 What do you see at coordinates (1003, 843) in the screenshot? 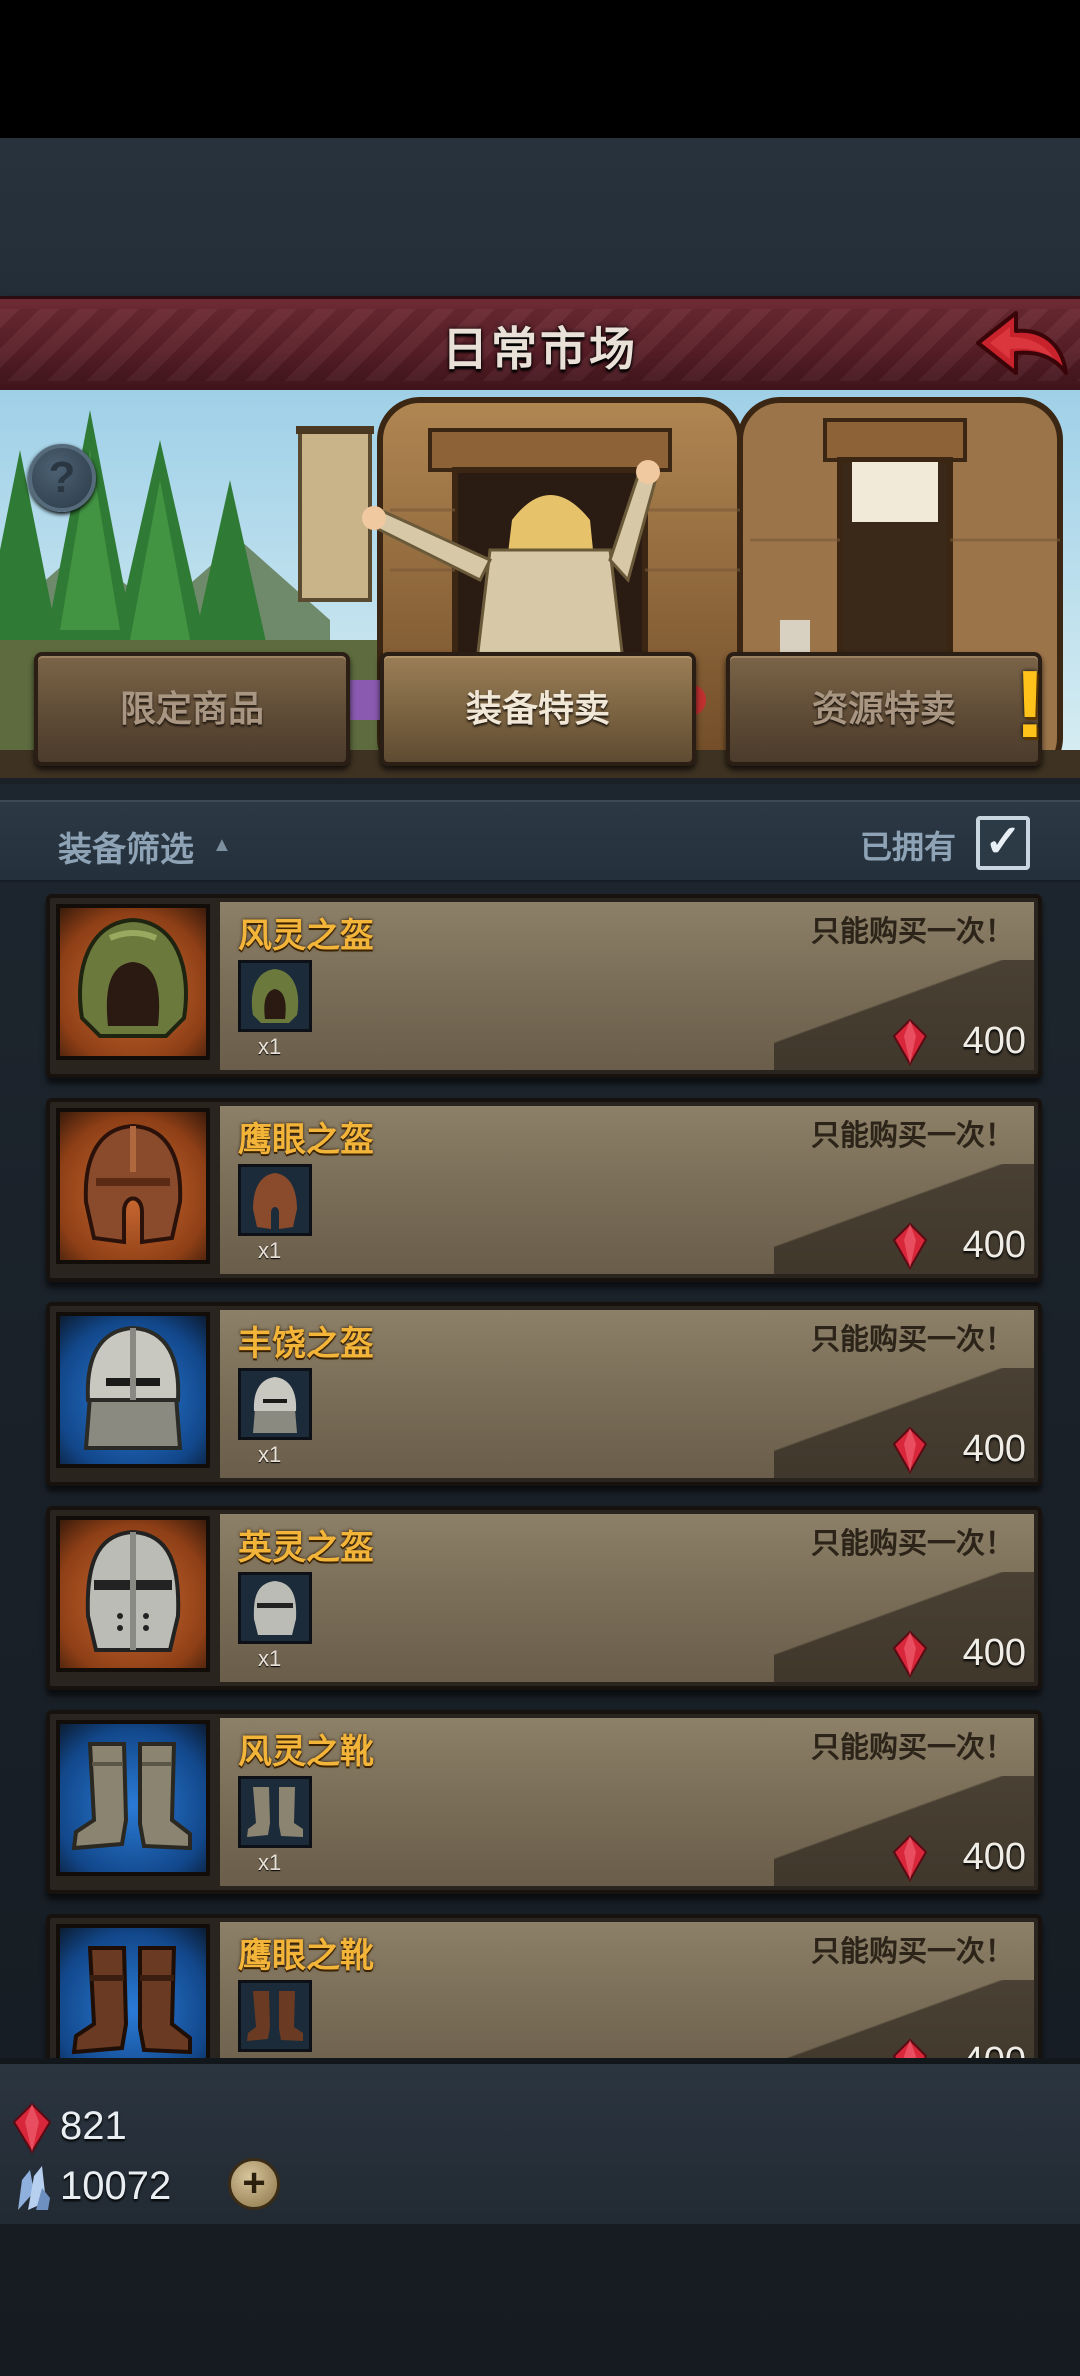
I see `owned-checkbox: ✓` at bounding box center [1003, 843].